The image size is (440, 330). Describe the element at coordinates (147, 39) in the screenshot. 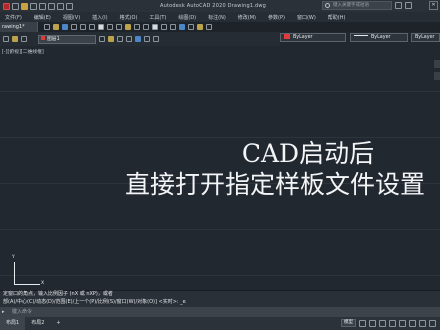

I see `table-style-icon` at that location.